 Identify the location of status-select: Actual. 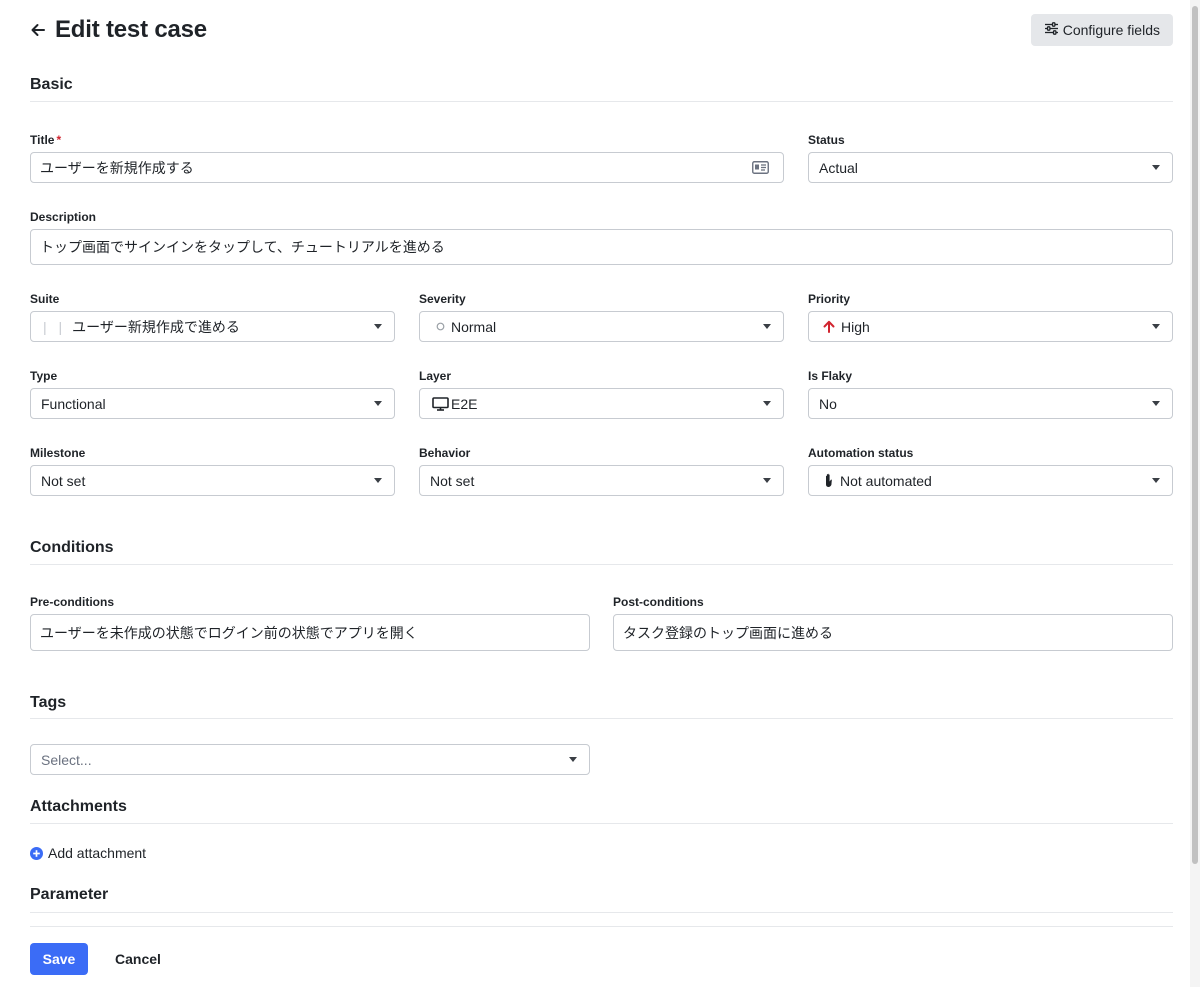
(990, 167).